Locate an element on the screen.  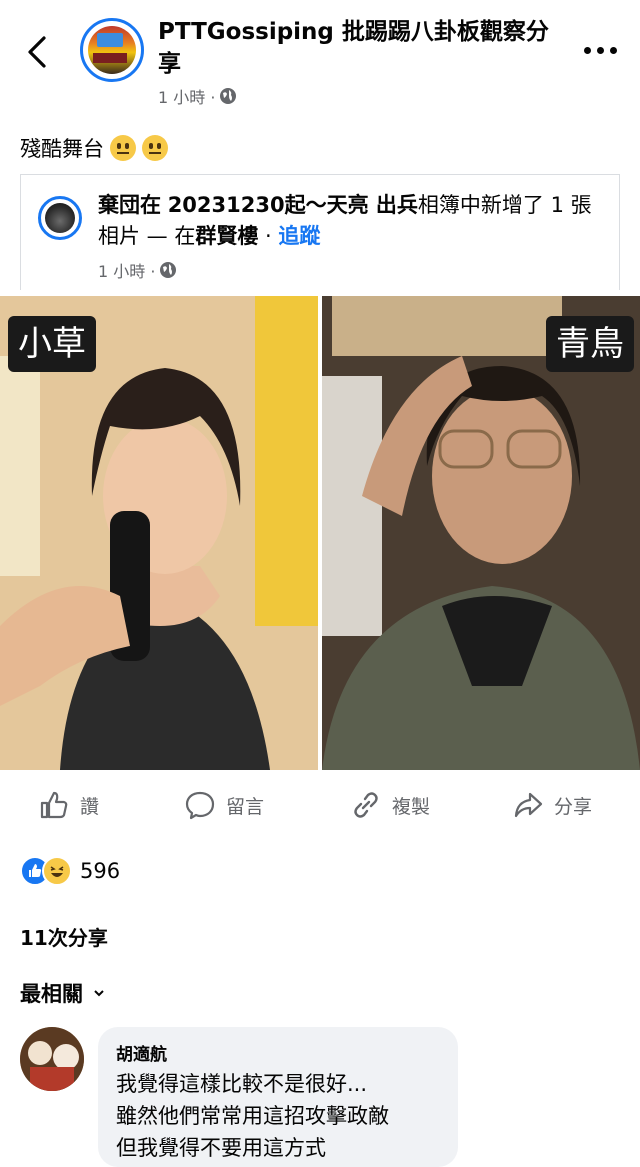
chevron-down-icon is located at coordinates (99, 993).